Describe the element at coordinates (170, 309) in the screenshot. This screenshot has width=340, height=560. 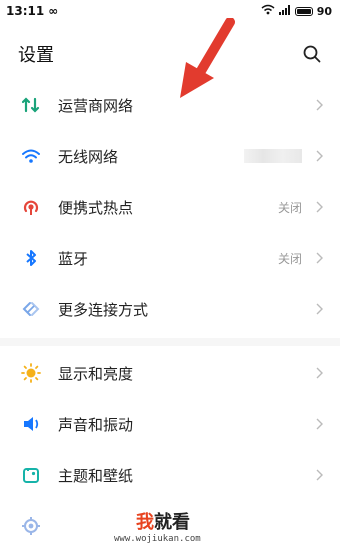
I see `setting-more-connections: 更多连接方式` at that location.